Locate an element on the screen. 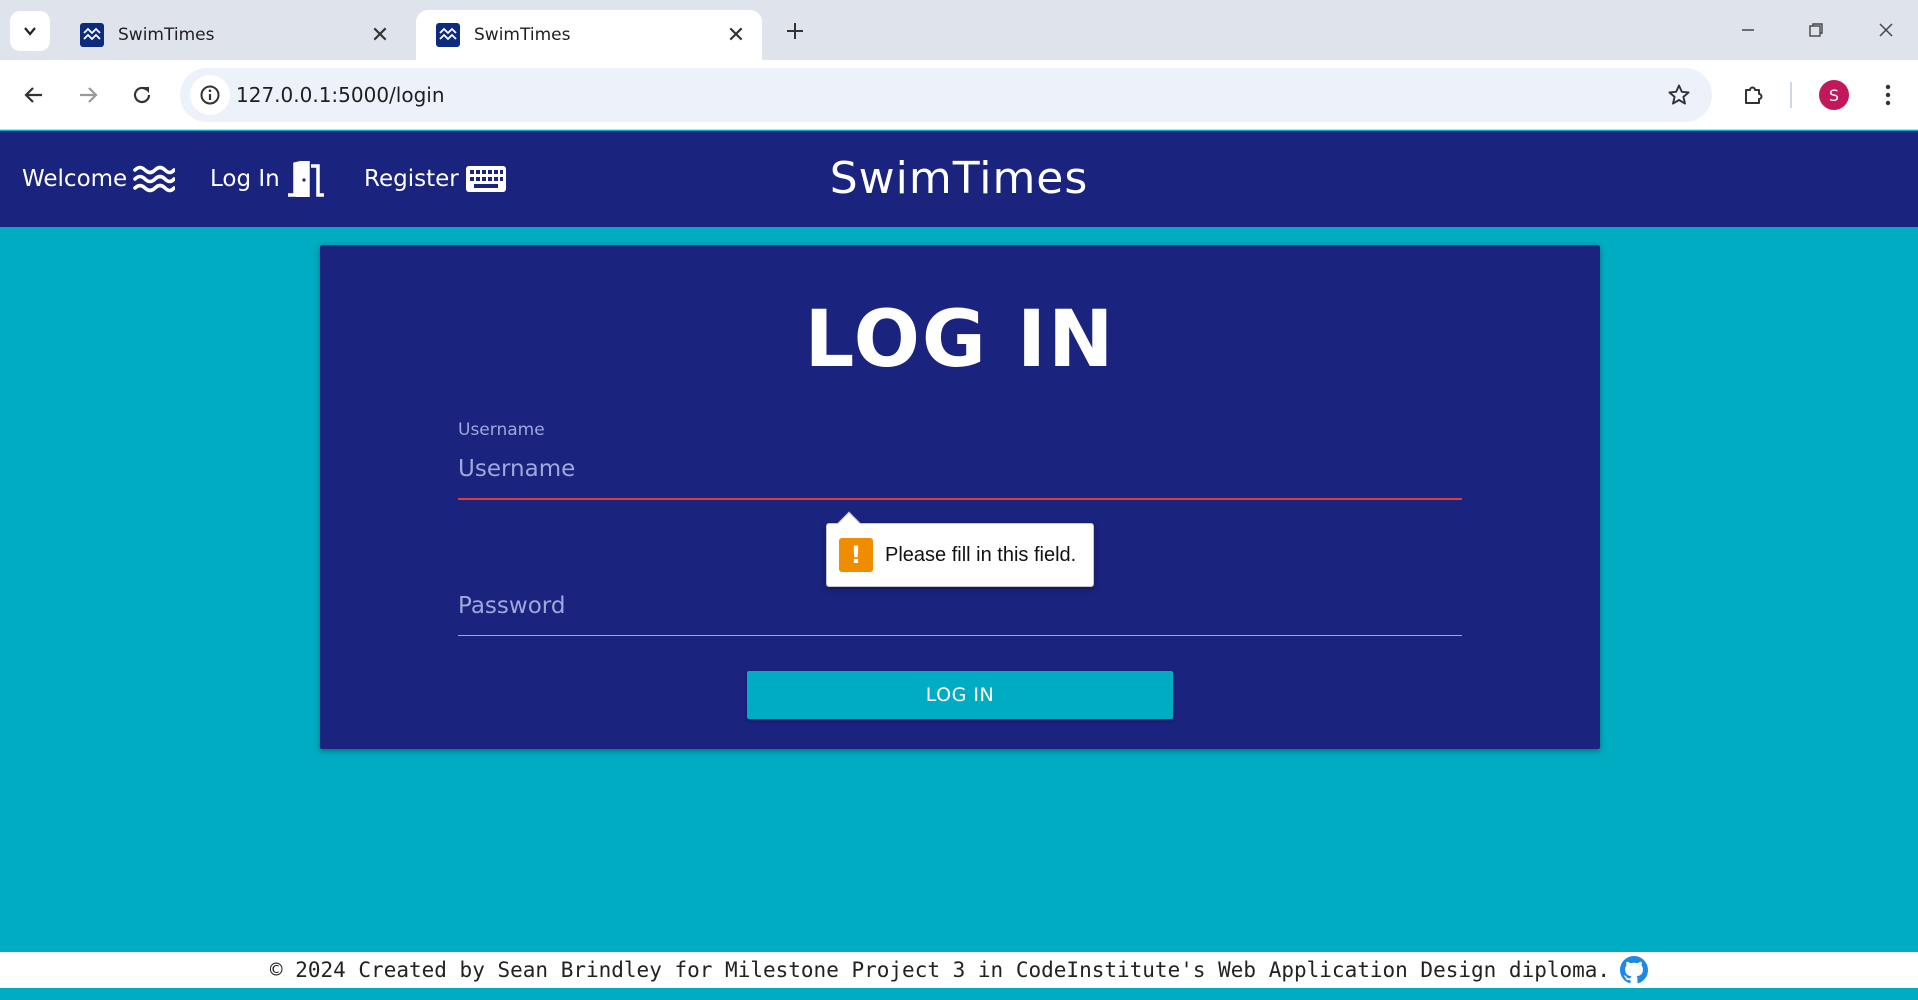 The image size is (1918, 1000). validation-message: Please fill in this field. is located at coordinates (981, 554).